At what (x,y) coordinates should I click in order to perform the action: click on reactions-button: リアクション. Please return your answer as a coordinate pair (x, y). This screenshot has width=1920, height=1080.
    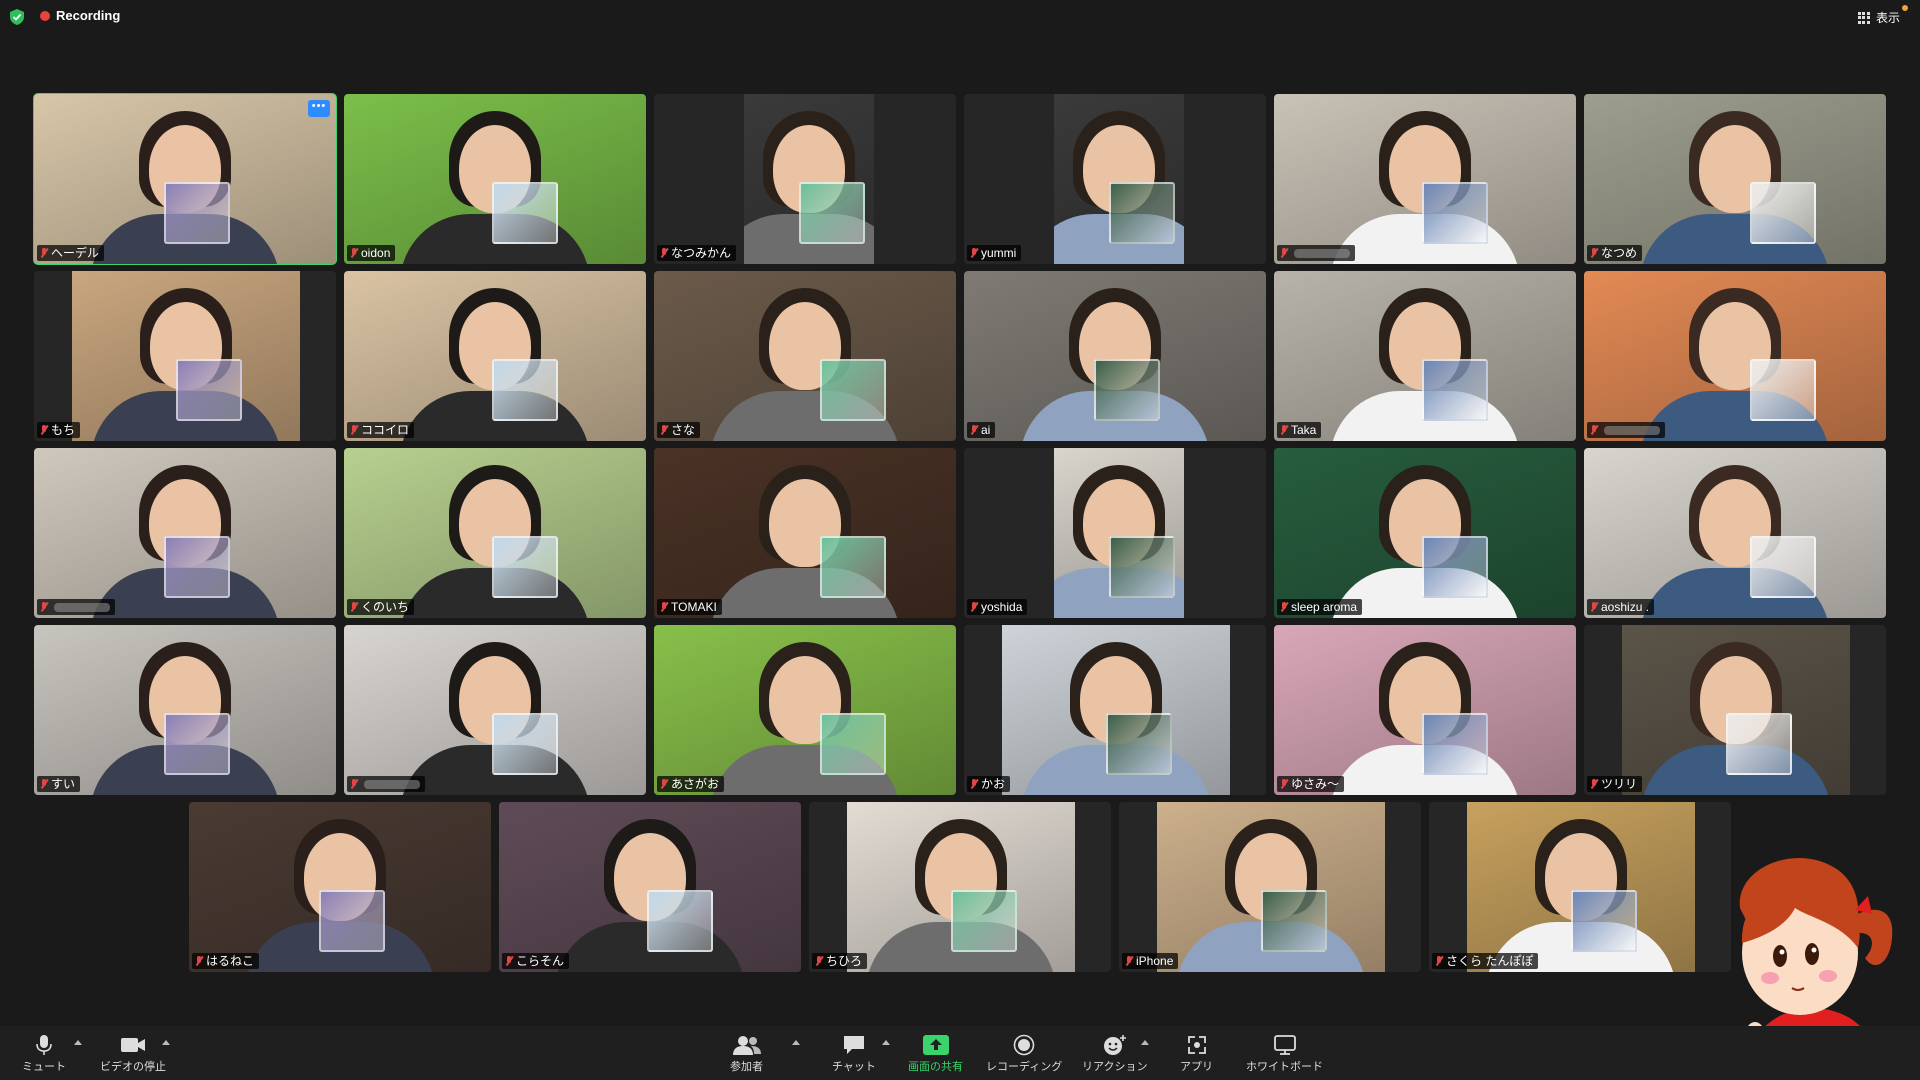
    Looking at the image, I should click on (1114, 1053).